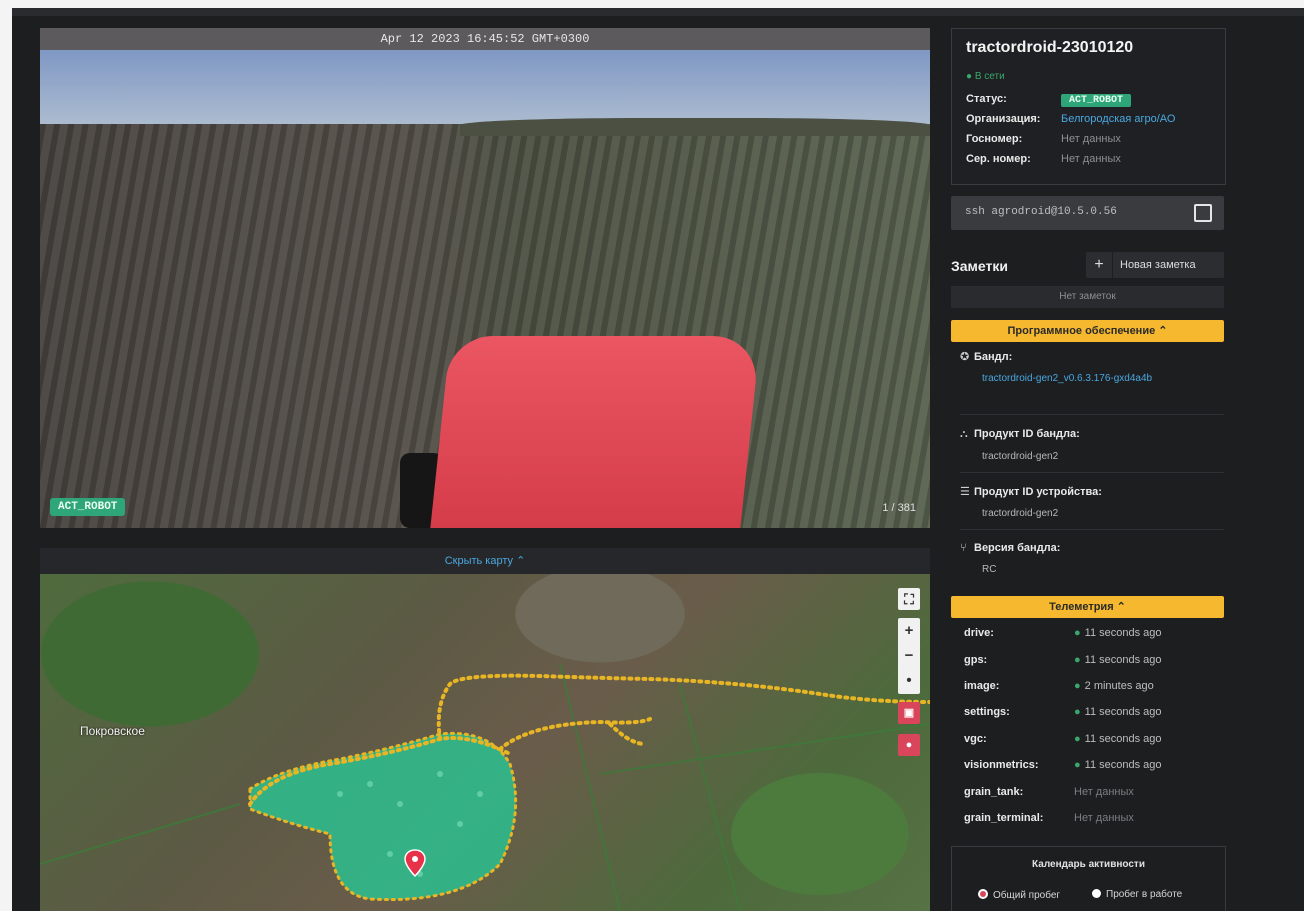 This screenshot has height=911, width=1304. Describe the element at coordinates (1027, 434) in the screenshot. I see `bundle-product-label: Продукт ID бандла:` at that location.